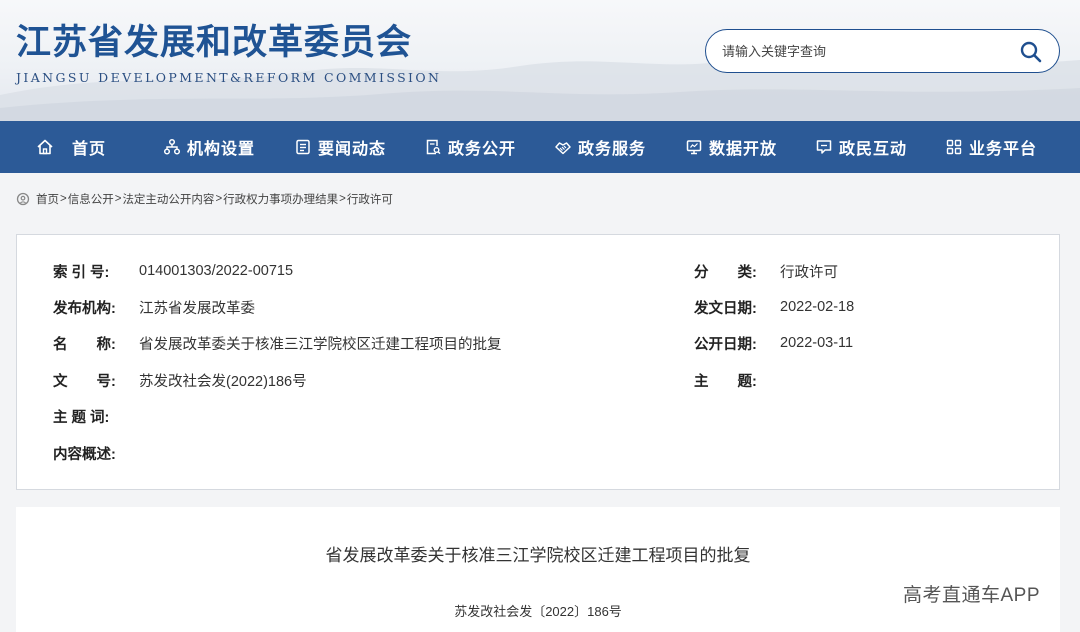 This screenshot has height=632, width=1080. Describe the element at coordinates (725, 308) in the screenshot. I see `issue-date-label: 发文日期:` at that location.